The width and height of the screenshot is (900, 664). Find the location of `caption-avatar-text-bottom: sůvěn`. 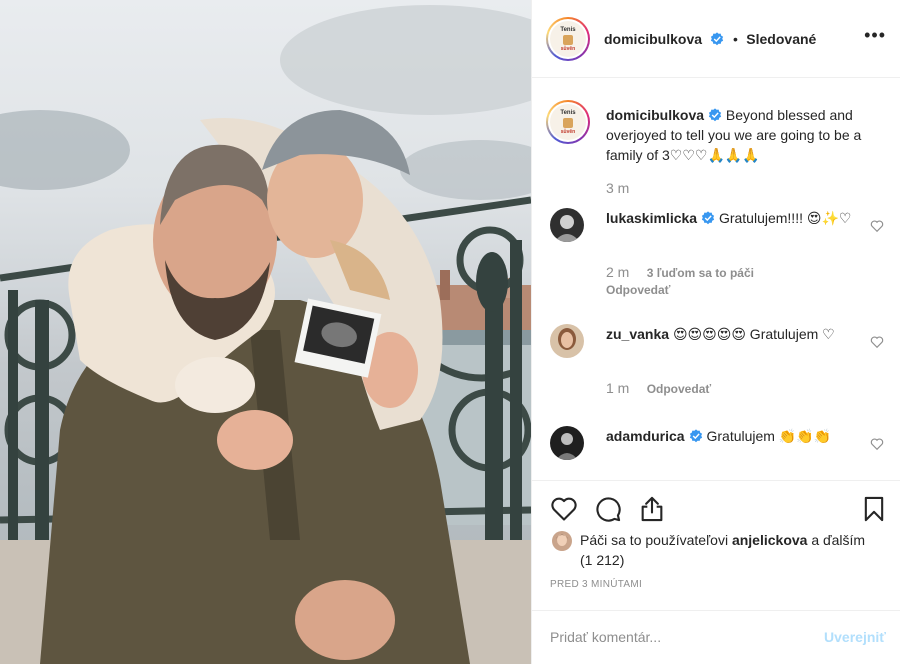

caption-avatar-text-bottom: sůvěn is located at coordinates (568, 131).